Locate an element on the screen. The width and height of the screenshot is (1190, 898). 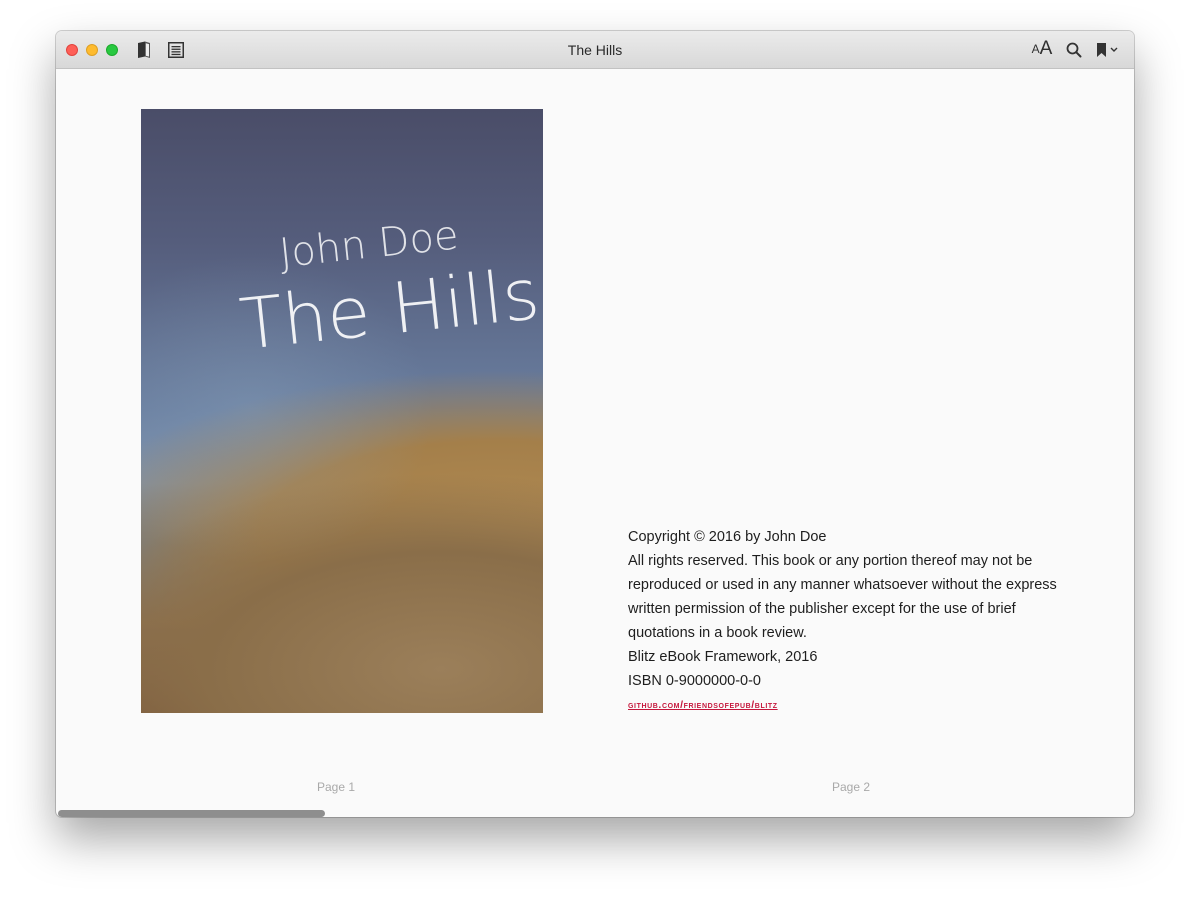
search-icon is located at coordinates (1074, 50).